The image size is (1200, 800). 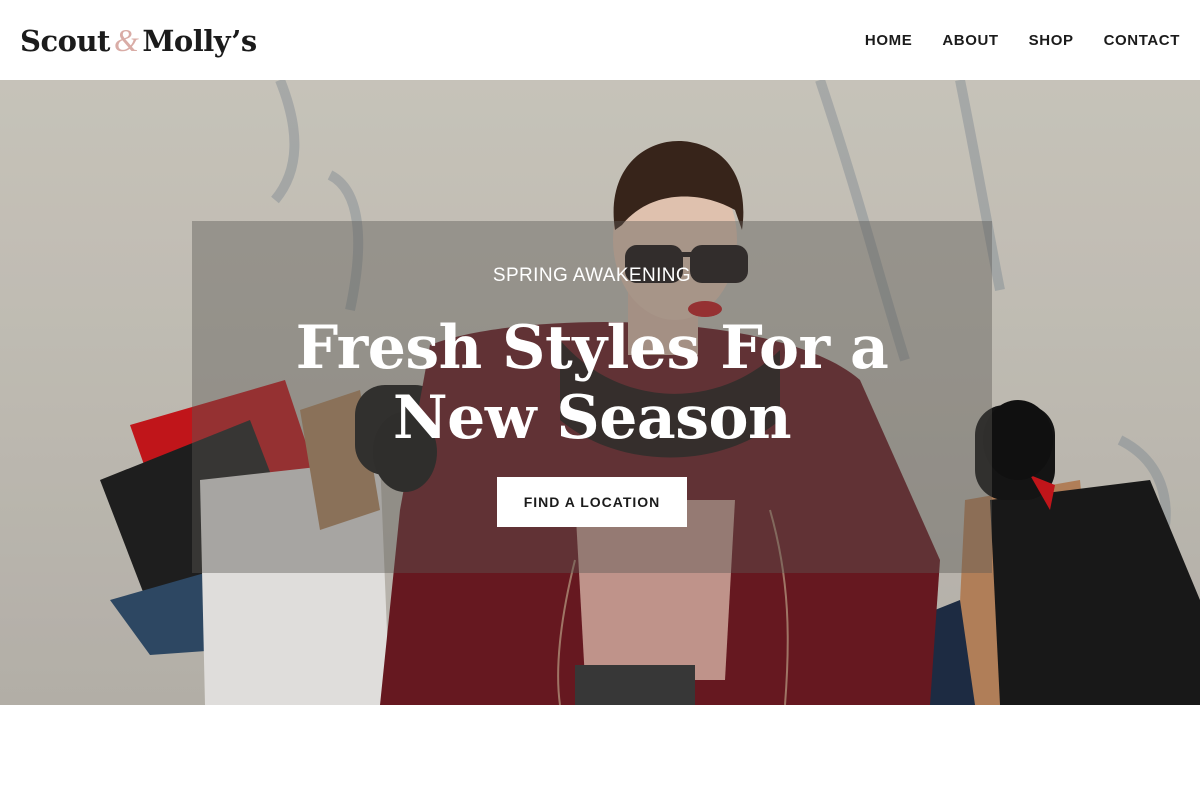 What do you see at coordinates (126, 39) in the screenshot?
I see `logo-ampersand: &` at bounding box center [126, 39].